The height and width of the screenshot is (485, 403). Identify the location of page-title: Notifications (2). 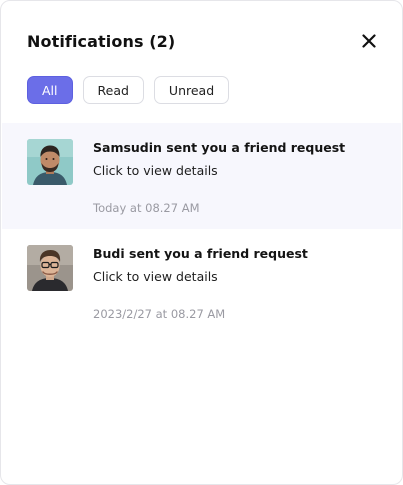
(101, 41).